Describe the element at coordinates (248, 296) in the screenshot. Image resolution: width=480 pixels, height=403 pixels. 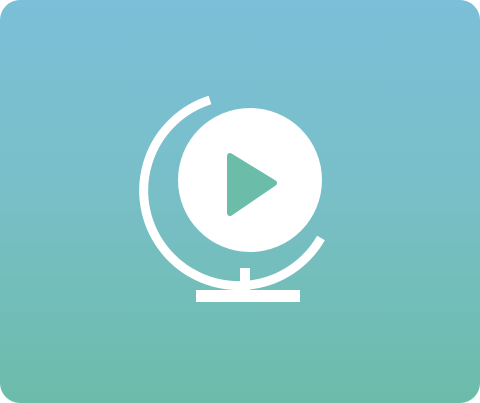
I see `globe-stand-base` at that location.